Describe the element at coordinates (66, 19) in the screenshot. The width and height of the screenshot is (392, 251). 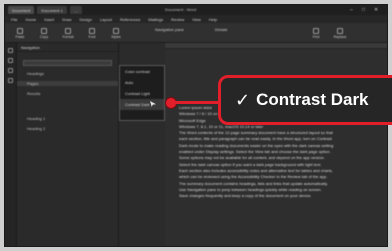
I see `menu-draw: Draw` at that location.